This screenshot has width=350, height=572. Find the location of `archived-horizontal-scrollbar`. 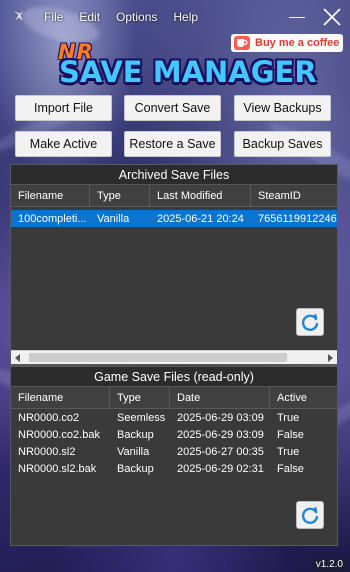

archived-horizontal-scrollbar is located at coordinates (174, 357).